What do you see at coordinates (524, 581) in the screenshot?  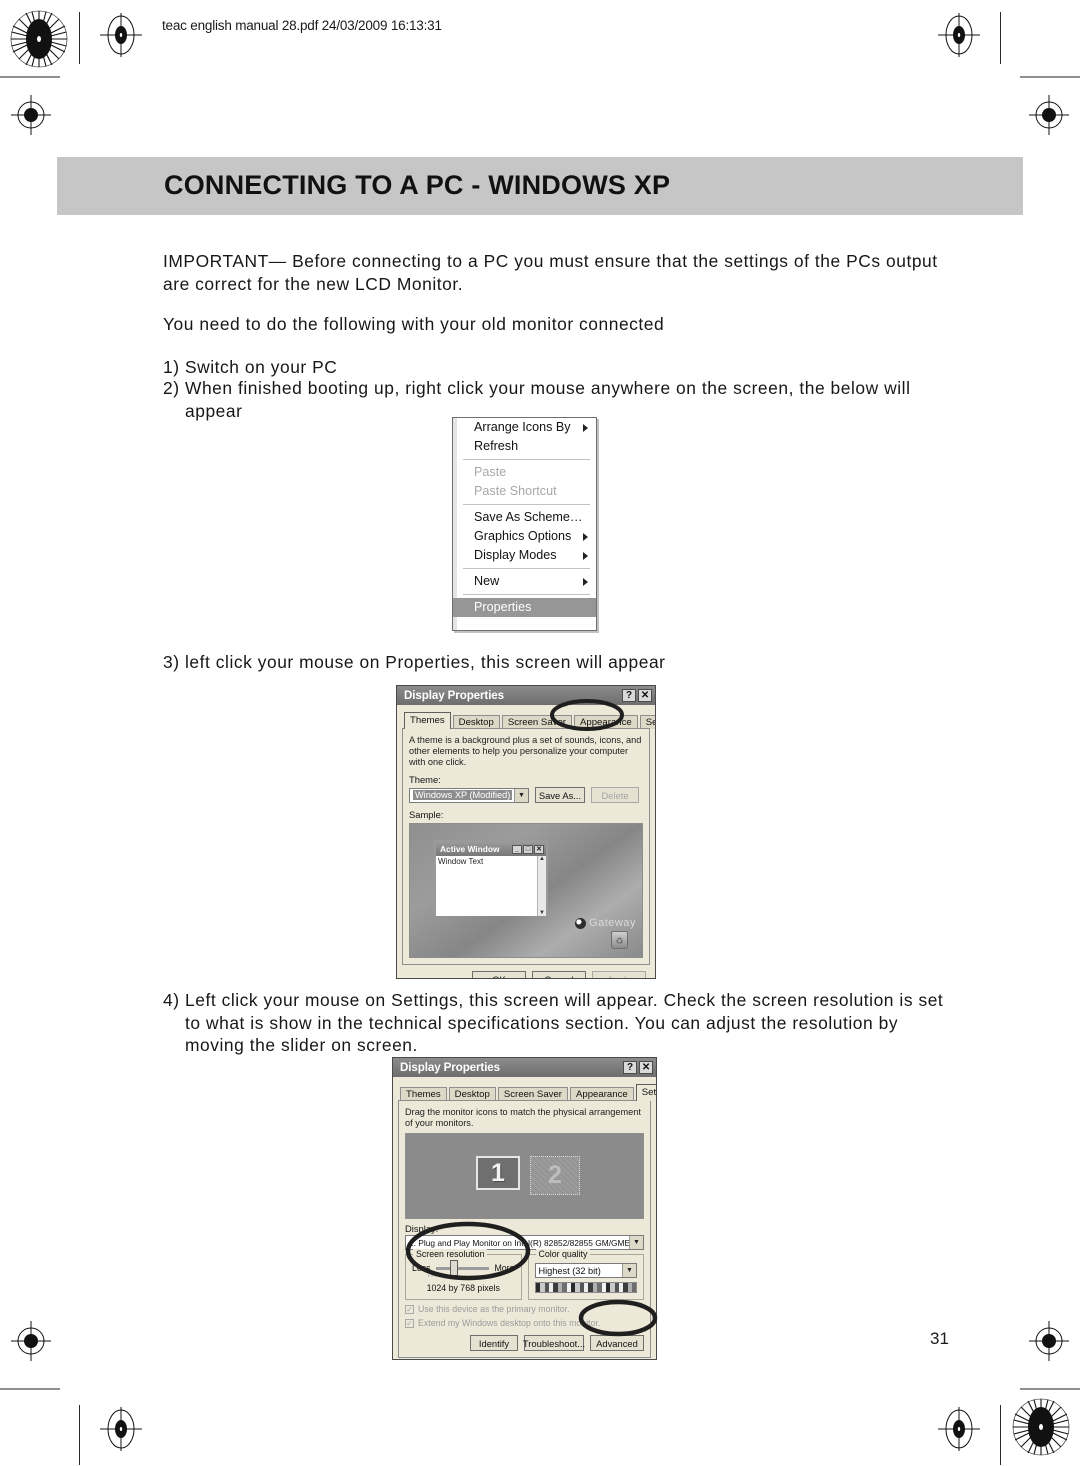 I see `menu-item-new: New` at bounding box center [524, 581].